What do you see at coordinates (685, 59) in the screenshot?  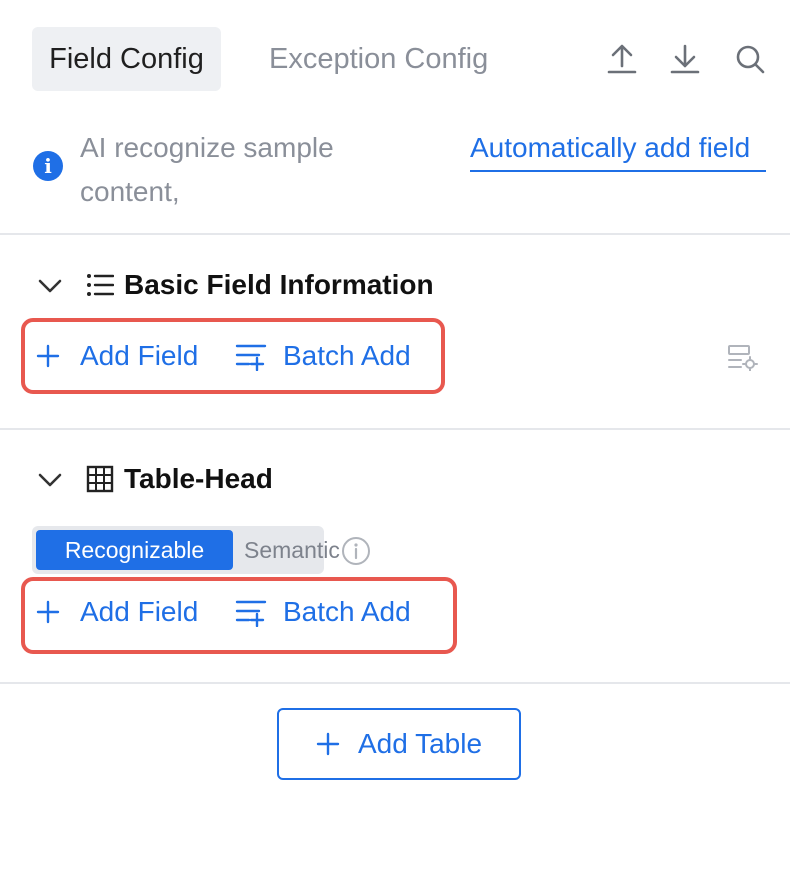 I see `download-icon` at bounding box center [685, 59].